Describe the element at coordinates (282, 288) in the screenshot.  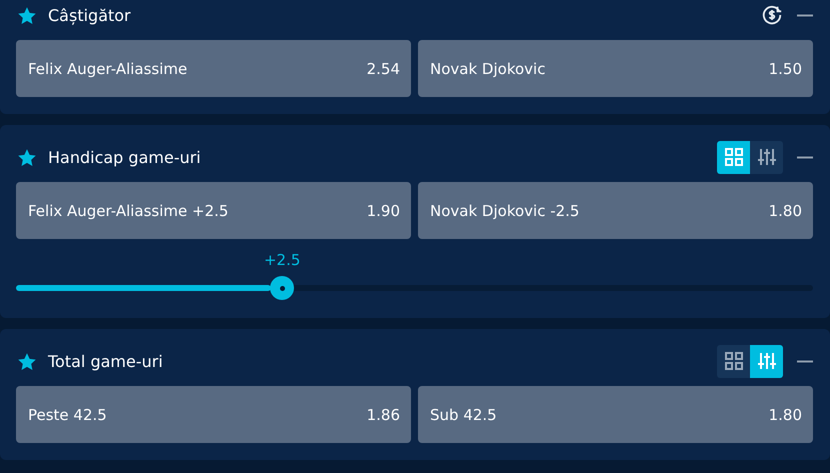
I see `slider-thumb` at that location.